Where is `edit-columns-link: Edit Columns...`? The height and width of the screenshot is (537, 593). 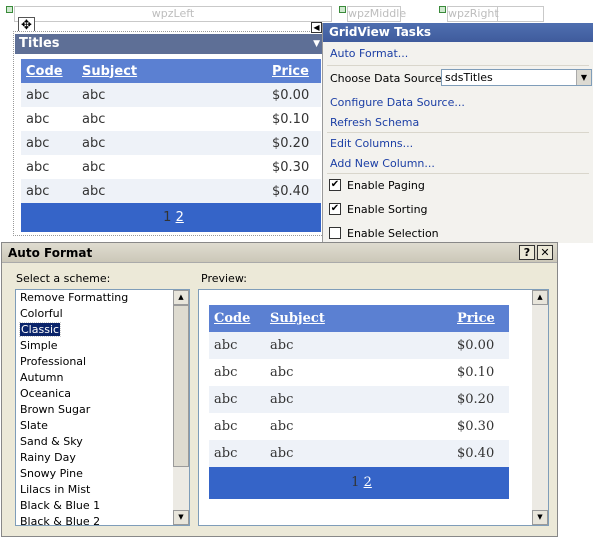
edit-columns-link: Edit Columns... is located at coordinates (371, 143).